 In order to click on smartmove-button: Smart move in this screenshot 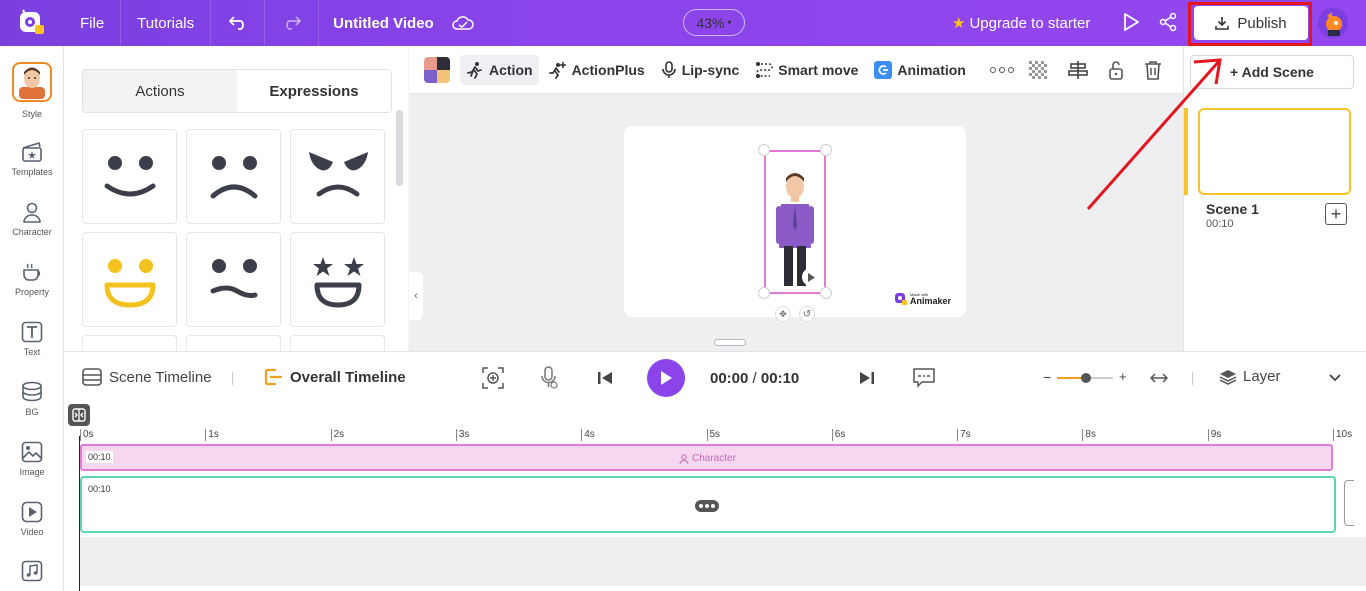, I will do `click(806, 70)`.